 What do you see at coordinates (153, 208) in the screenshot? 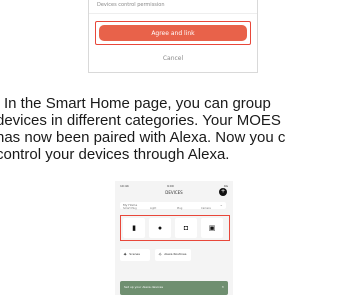
I see `device-label: Light` at bounding box center [153, 208].